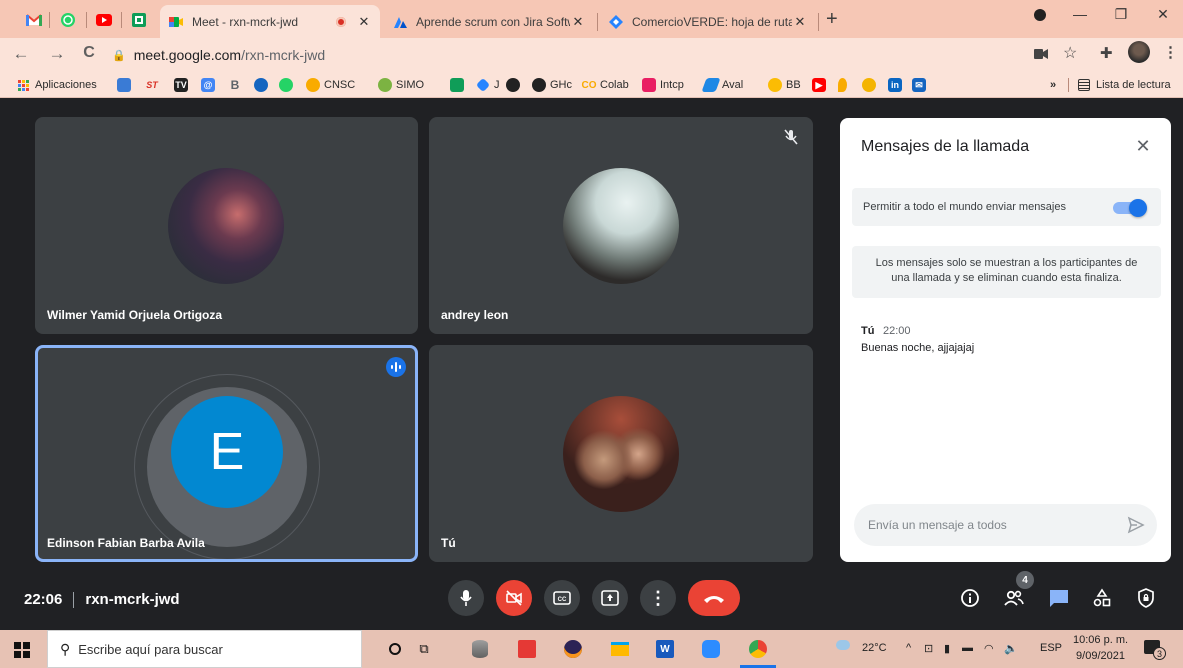 This screenshot has width=1183, height=668. What do you see at coordinates (908, 648) in the screenshot?
I see `hidden-icons-chevron-icon: ^` at bounding box center [908, 648].